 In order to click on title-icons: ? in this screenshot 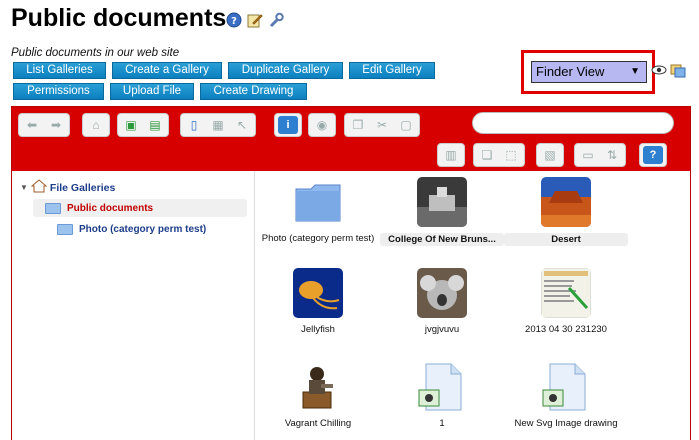, I will do `click(255, 20)`.